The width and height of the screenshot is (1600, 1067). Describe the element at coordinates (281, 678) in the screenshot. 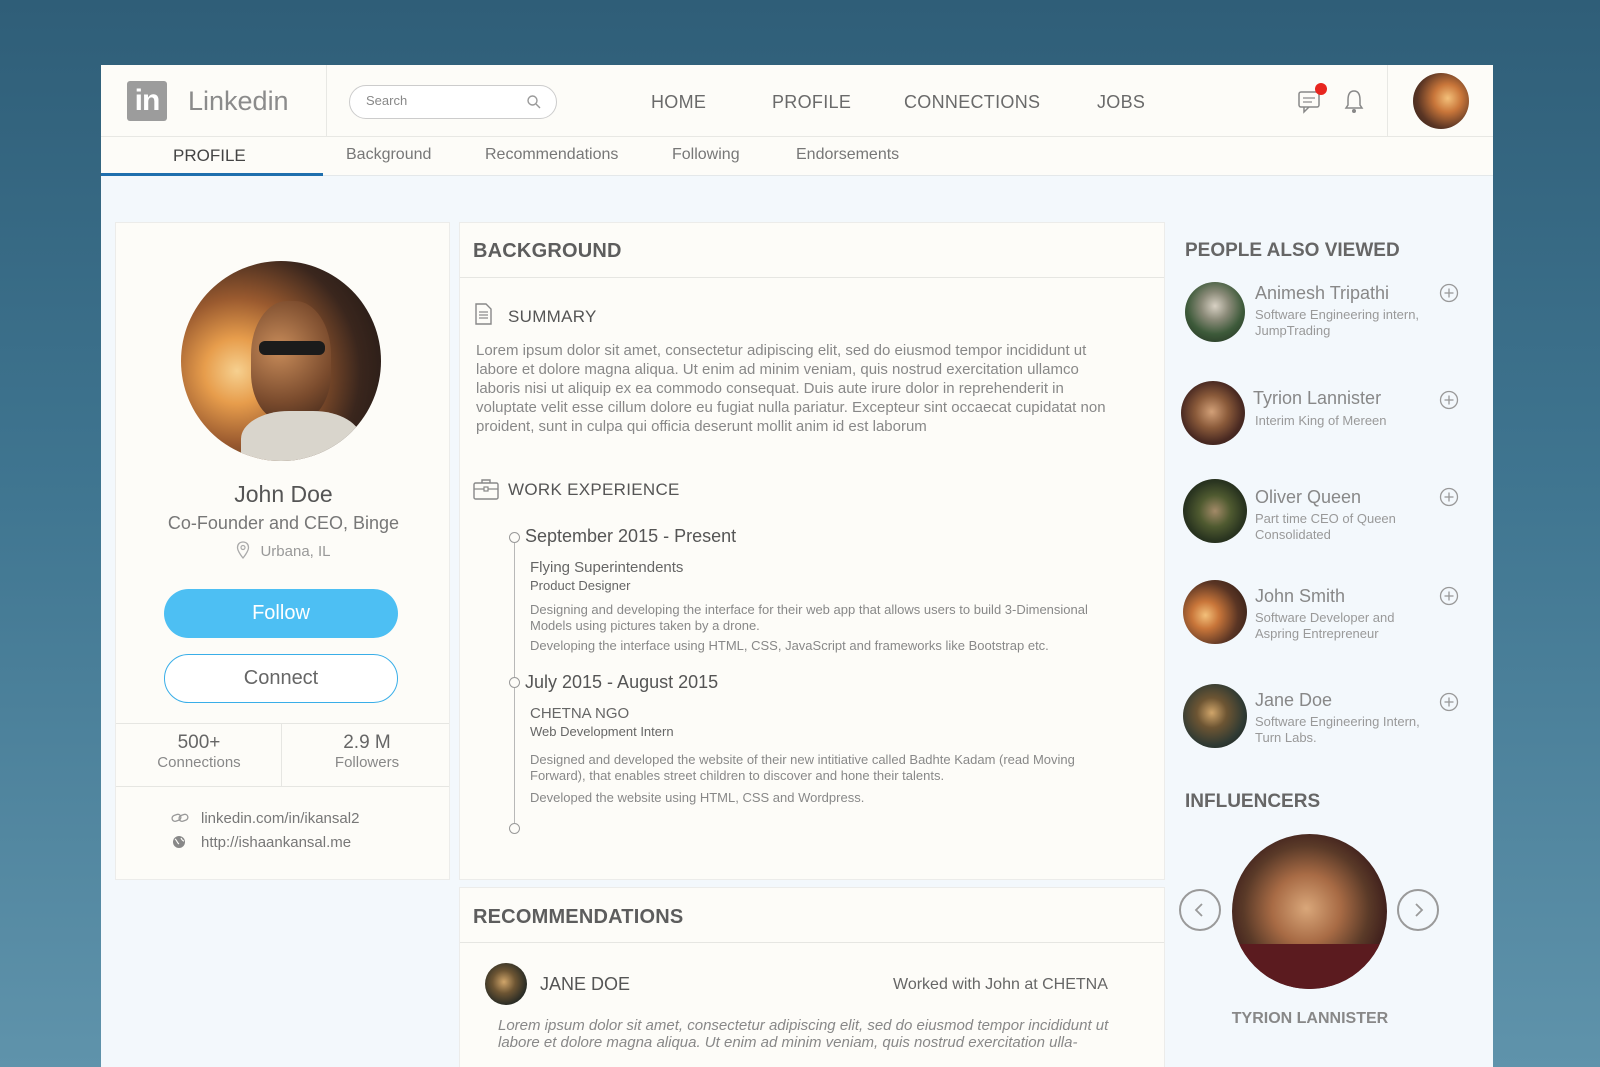

I see `connect-button: Connect` at that location.